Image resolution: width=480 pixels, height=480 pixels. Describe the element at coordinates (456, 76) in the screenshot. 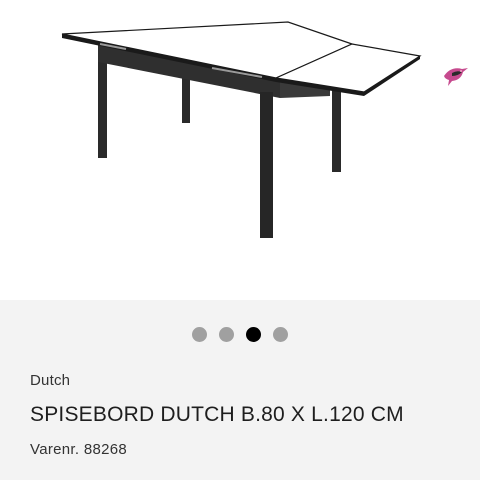

I see `bird-logo-icon` at that location.